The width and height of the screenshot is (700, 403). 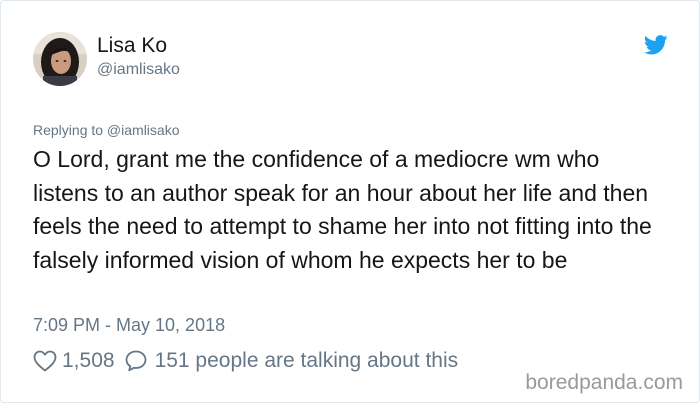 I want to click on avatar, so click(x=60, y=59).